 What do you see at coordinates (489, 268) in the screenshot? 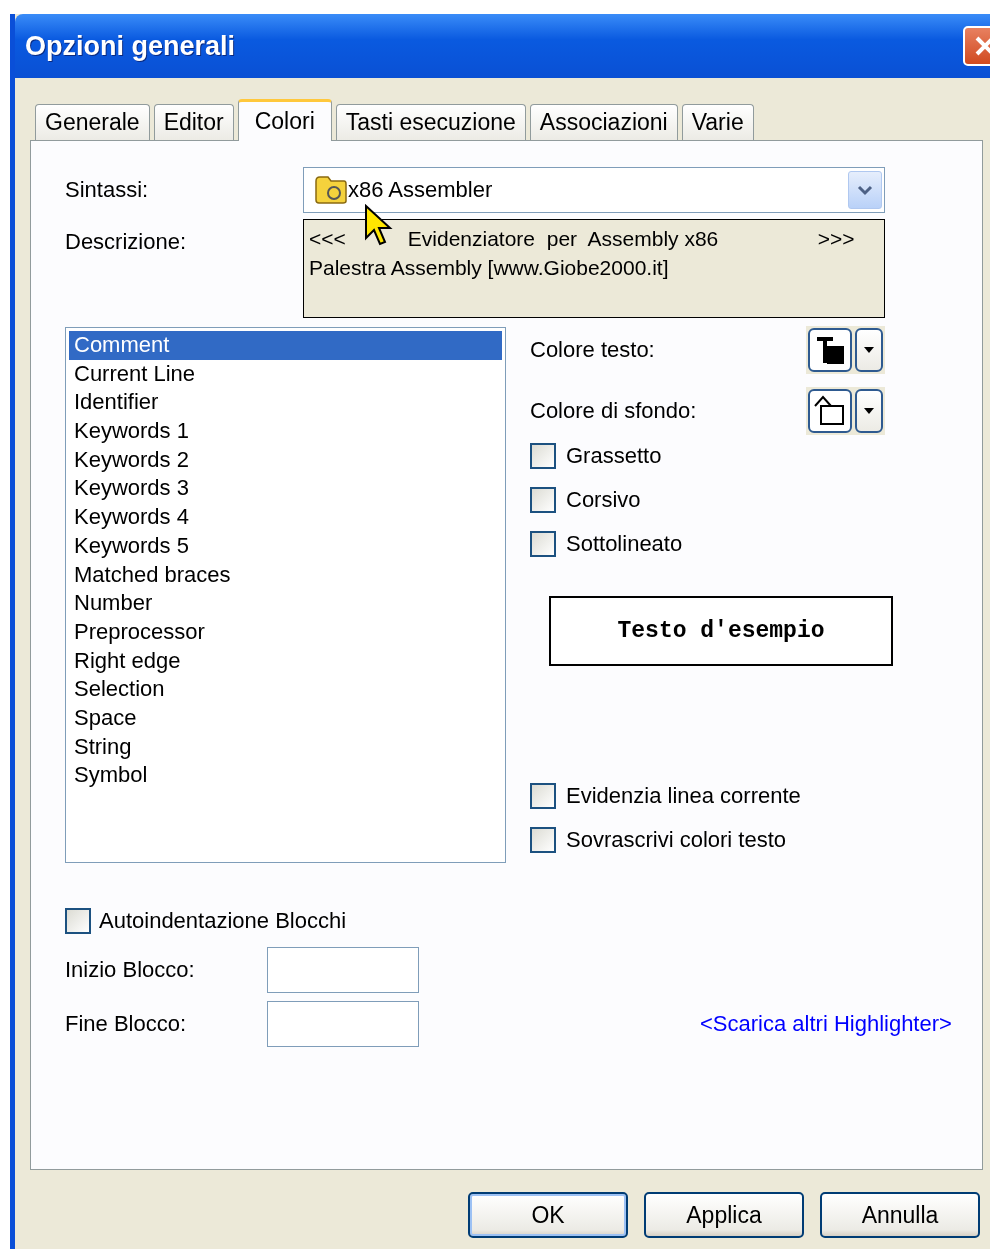
I see `description-text: Palestra Assembly [www.Giobe2000.it]` at bounding box center [489, 268].